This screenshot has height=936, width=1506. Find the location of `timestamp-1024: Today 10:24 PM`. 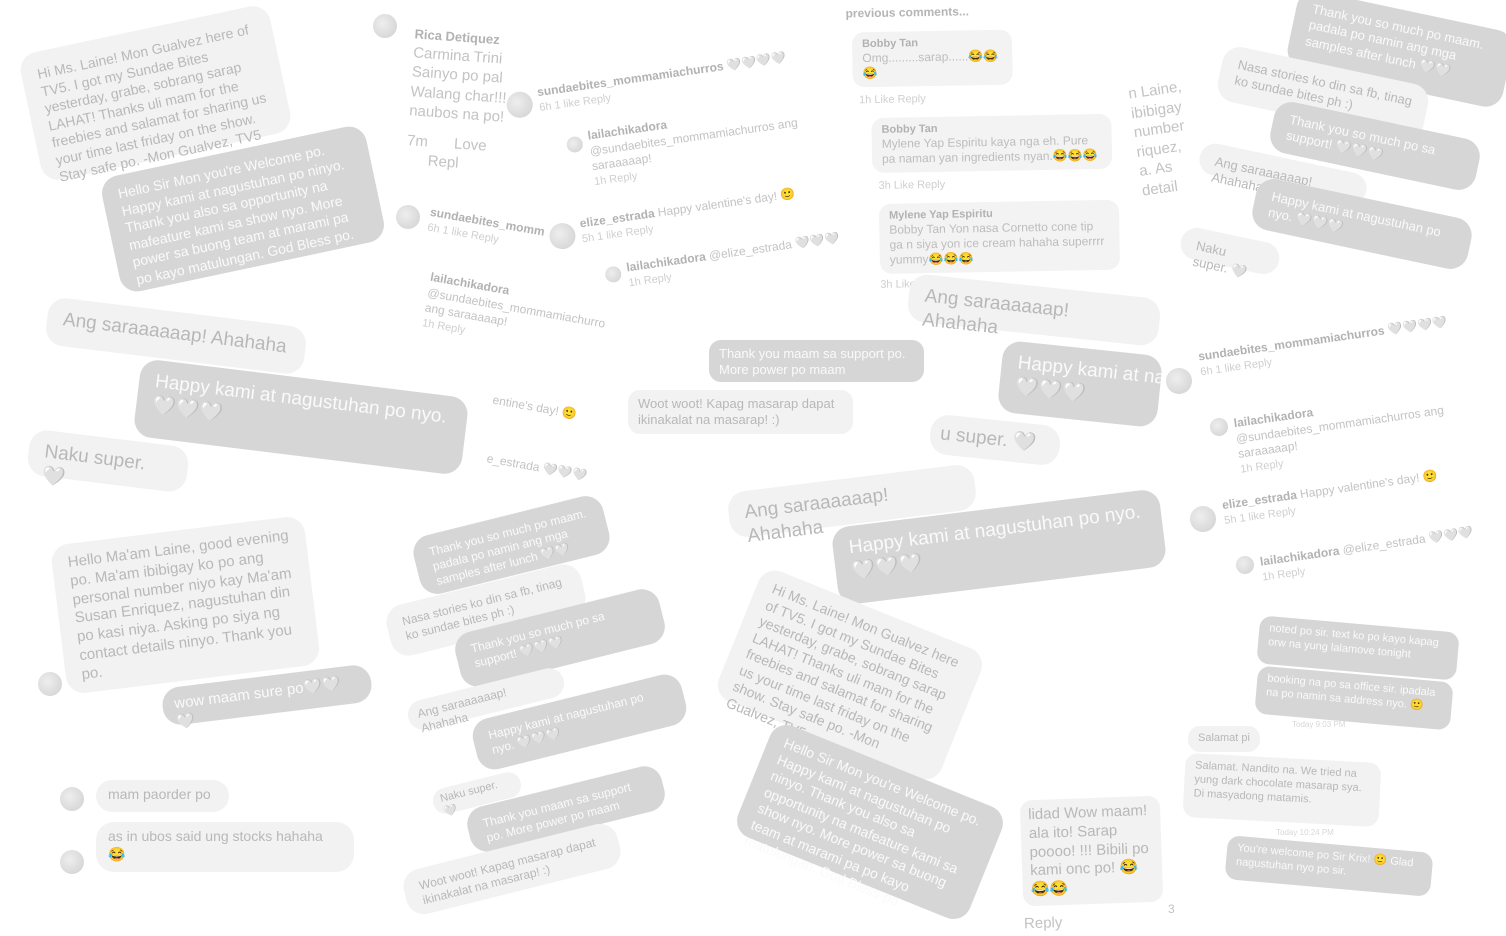

timestamp-1024: Today 10:24 PM is located at coordinates (1305, 833).